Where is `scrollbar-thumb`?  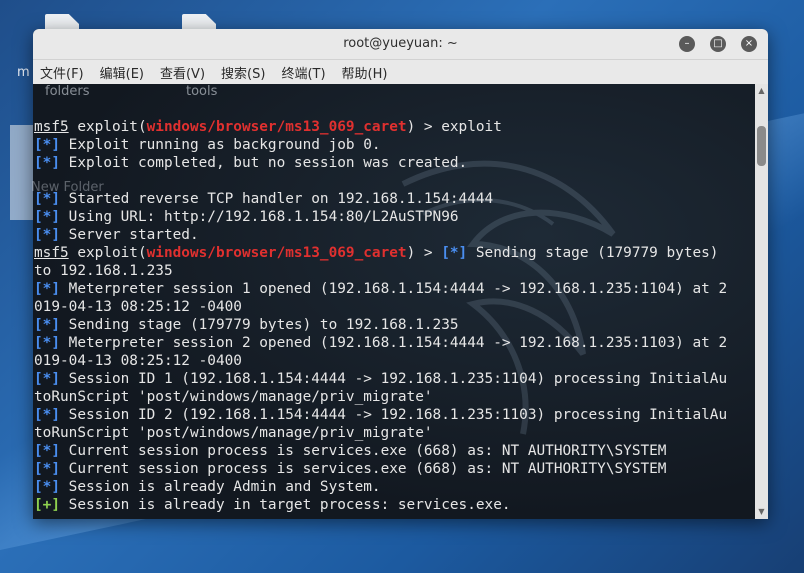
scrollbar-thumb is located at coordinates (761, 146).